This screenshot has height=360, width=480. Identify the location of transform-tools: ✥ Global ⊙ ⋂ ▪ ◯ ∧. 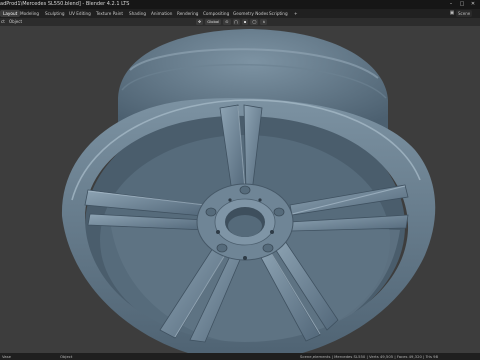
(232, 22).